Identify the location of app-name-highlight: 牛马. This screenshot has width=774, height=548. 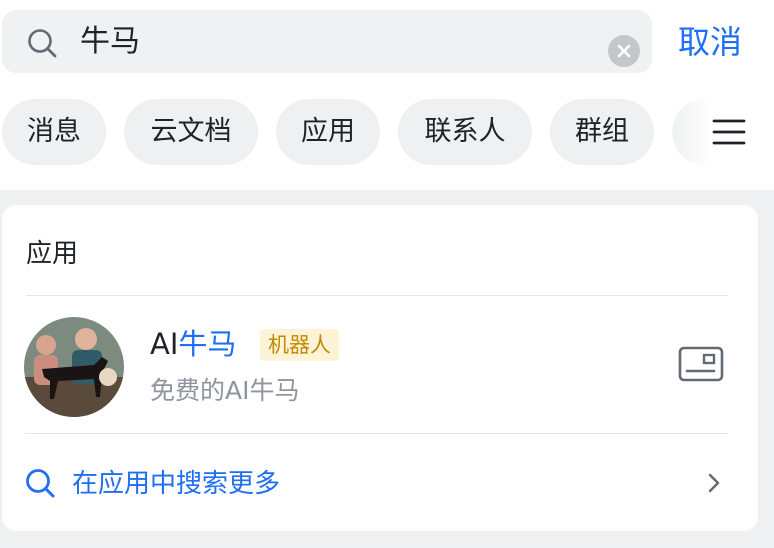
(207, 344).